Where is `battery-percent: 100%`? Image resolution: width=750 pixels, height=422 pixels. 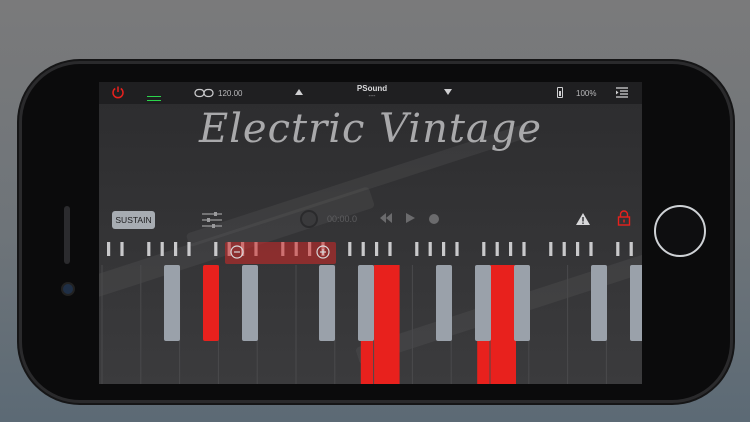 battery-percent: 100% is located at coordinates (586, 93).